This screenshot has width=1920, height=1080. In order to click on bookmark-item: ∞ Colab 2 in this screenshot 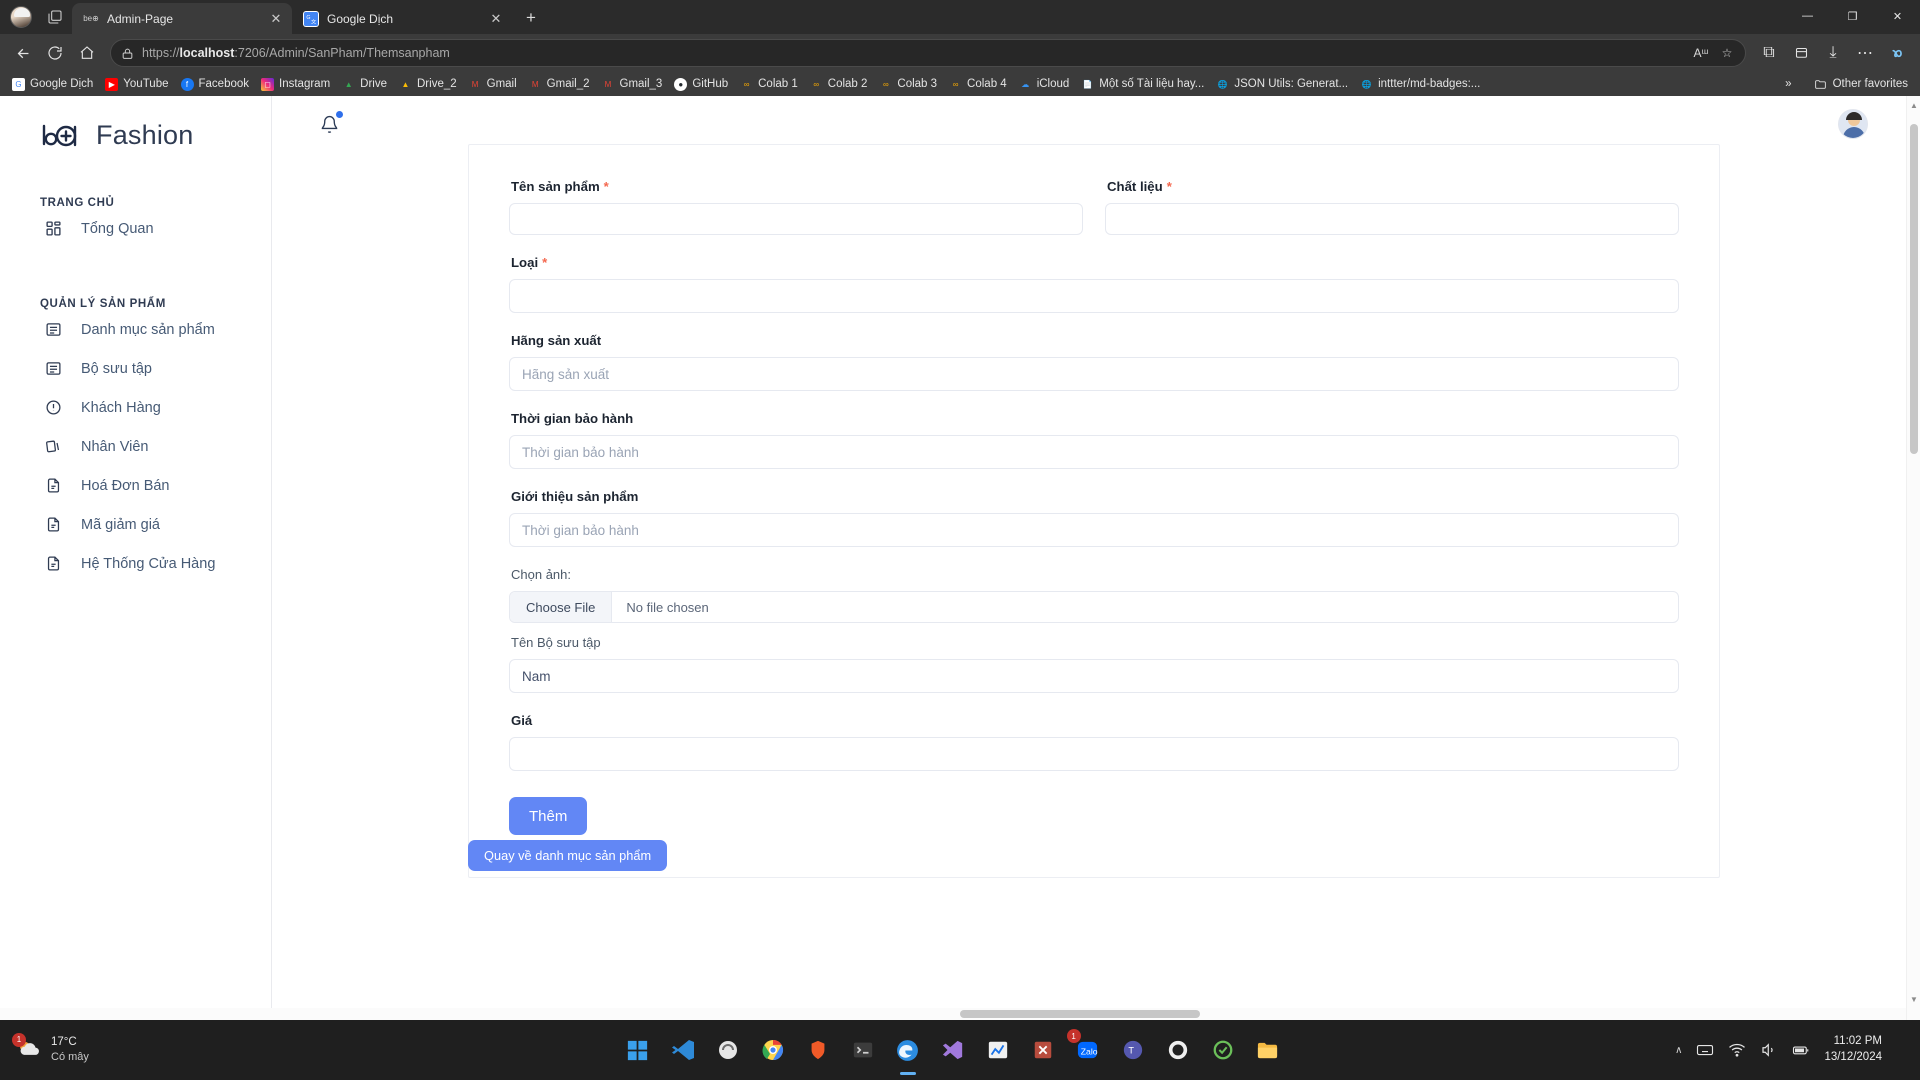, I will do `click(839, 84)`.